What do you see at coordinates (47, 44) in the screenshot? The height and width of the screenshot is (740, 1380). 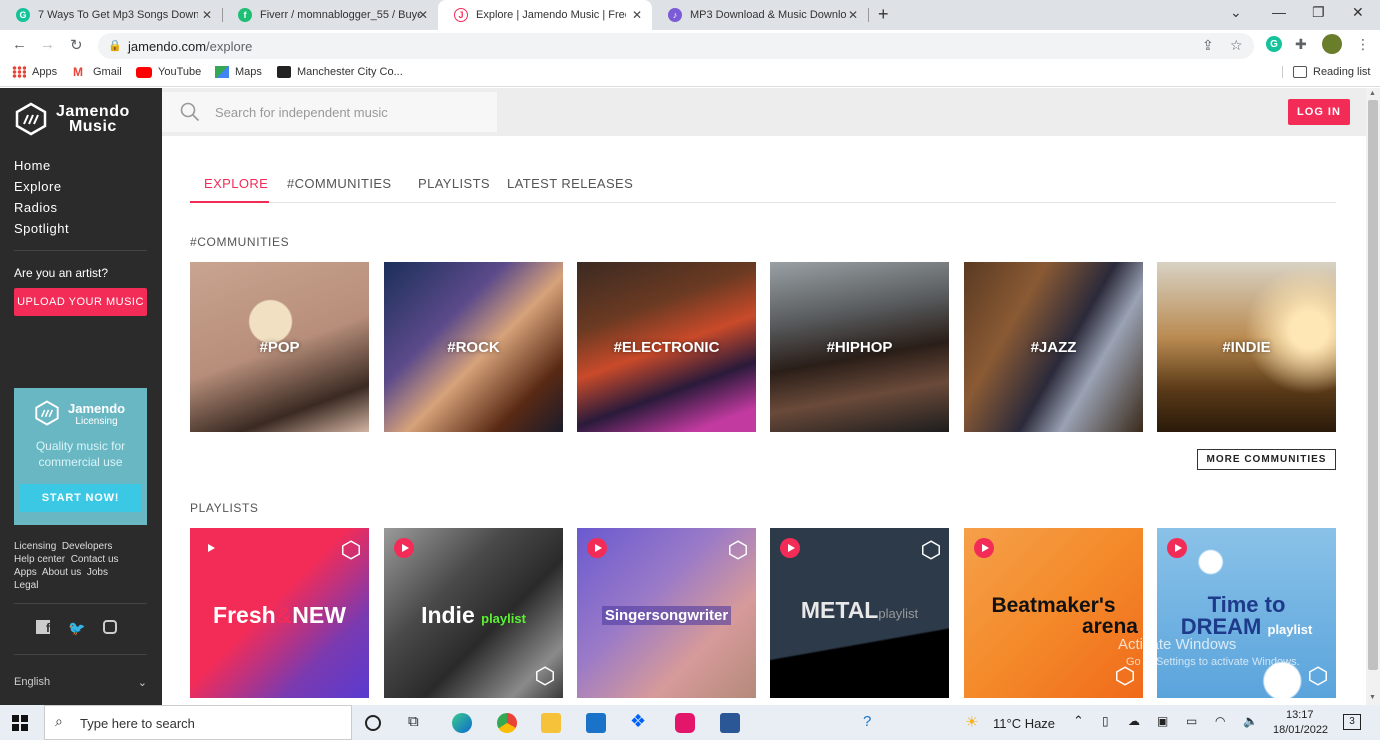 I see `forward-icon: →` at bounding box center [47, 44].